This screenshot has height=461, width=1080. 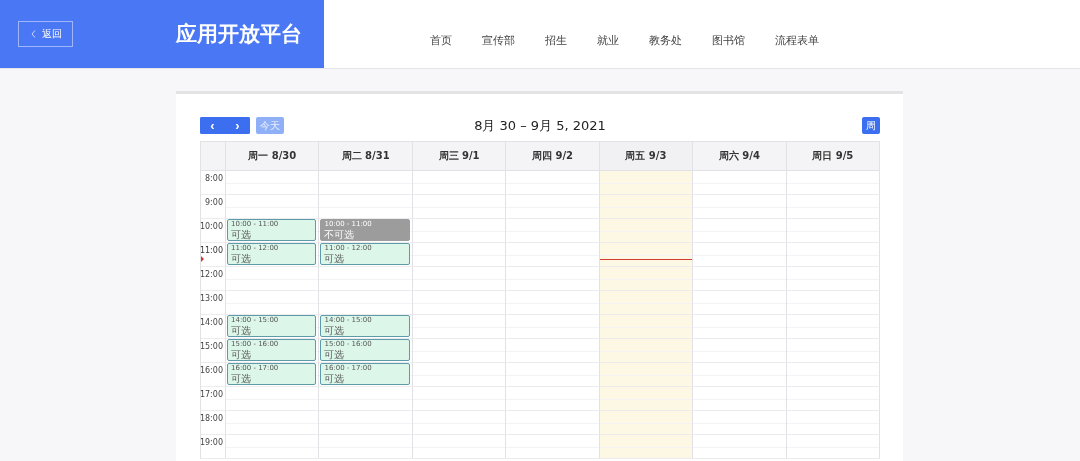 I want to click on day-header: 周日 9/5, so click(x=833, y=156).